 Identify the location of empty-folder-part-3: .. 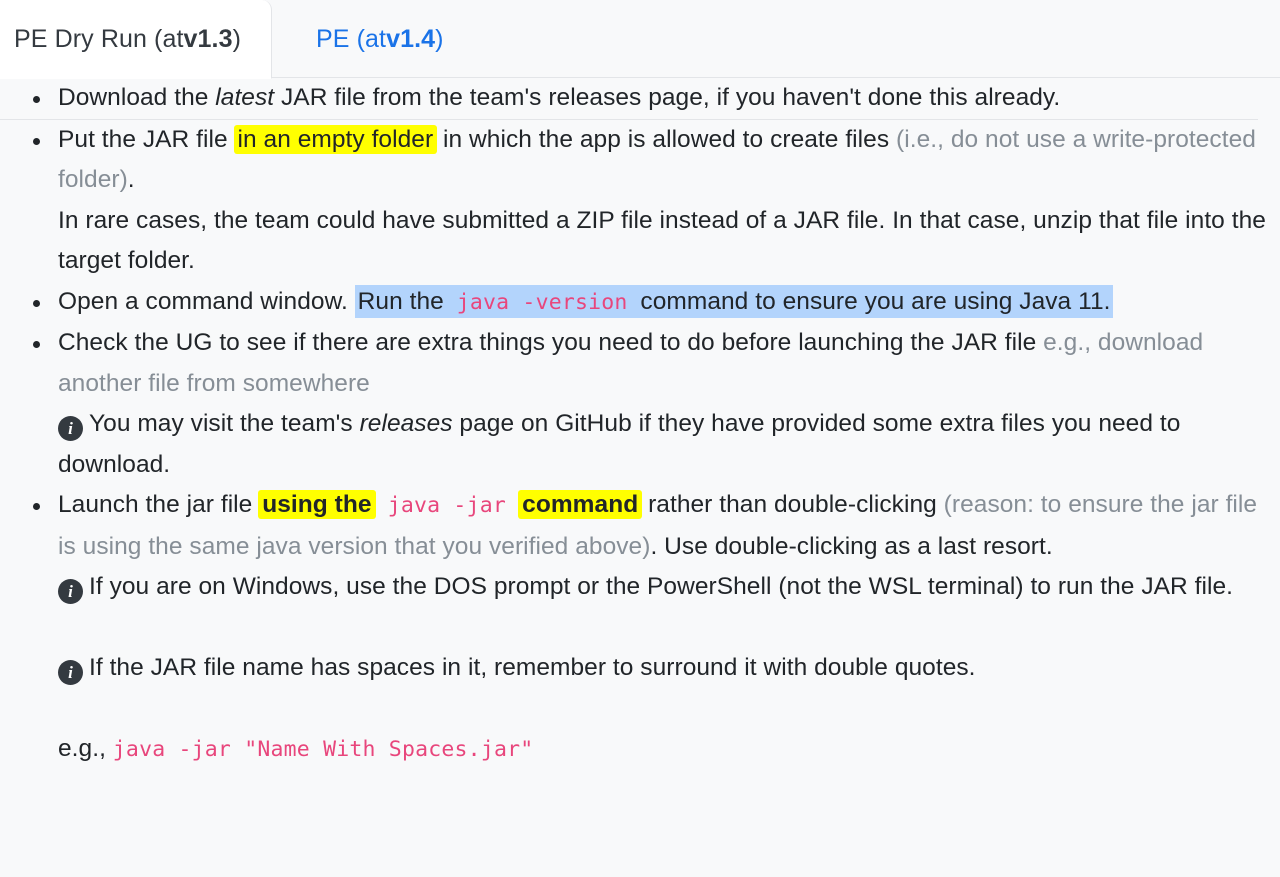
(131, 179).